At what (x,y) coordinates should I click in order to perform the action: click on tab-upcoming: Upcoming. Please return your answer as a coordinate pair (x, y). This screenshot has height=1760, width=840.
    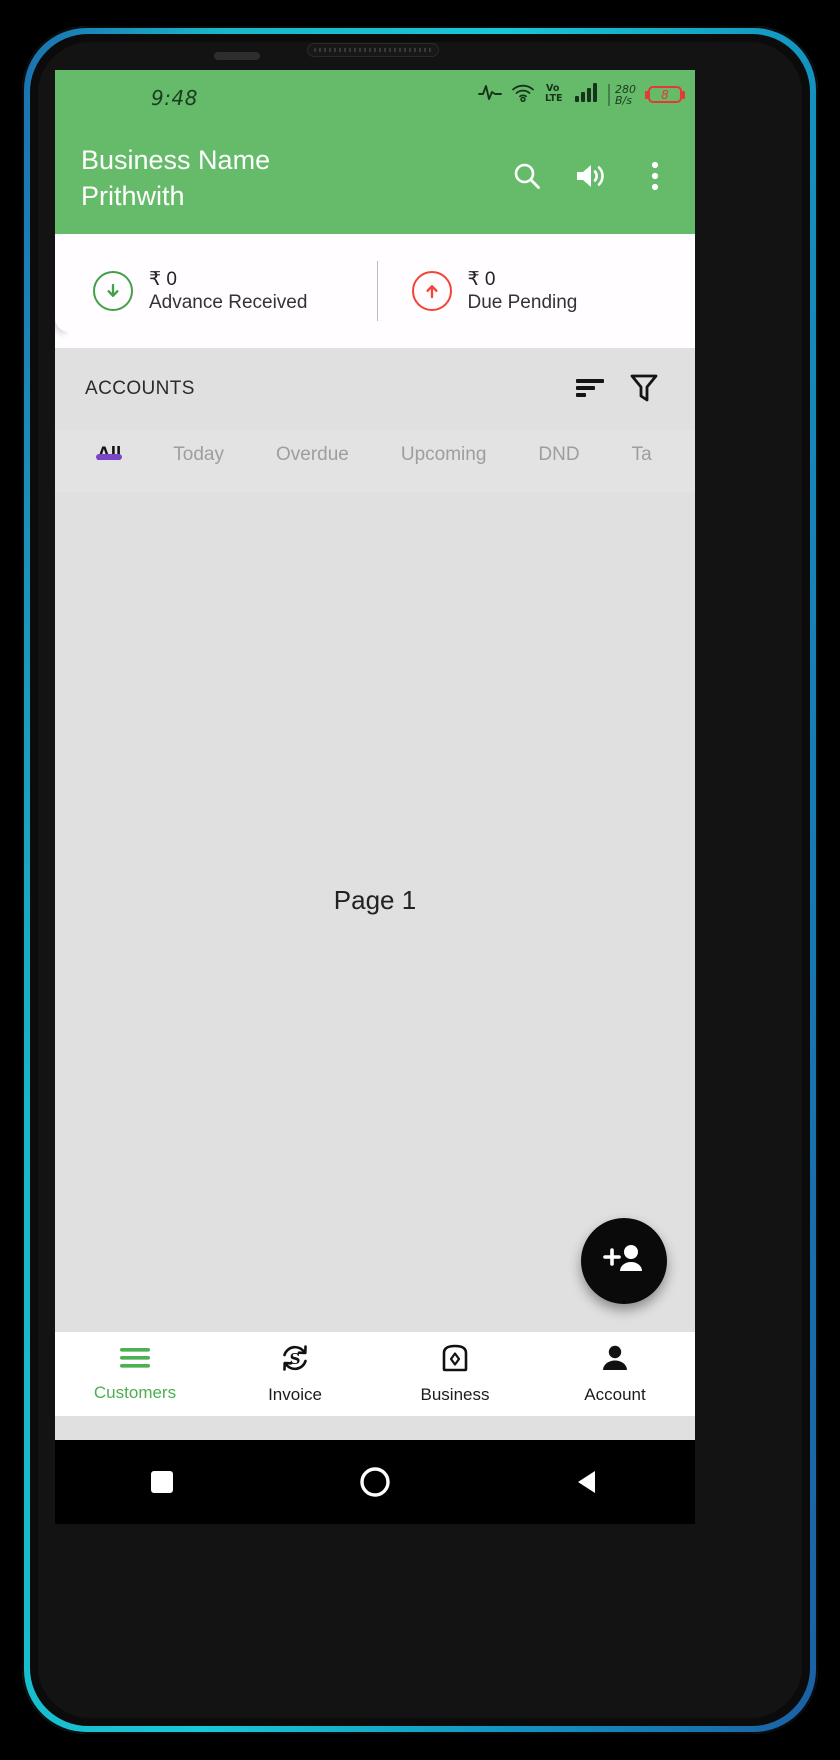
    Looking at the image, I should click on (444, 448).